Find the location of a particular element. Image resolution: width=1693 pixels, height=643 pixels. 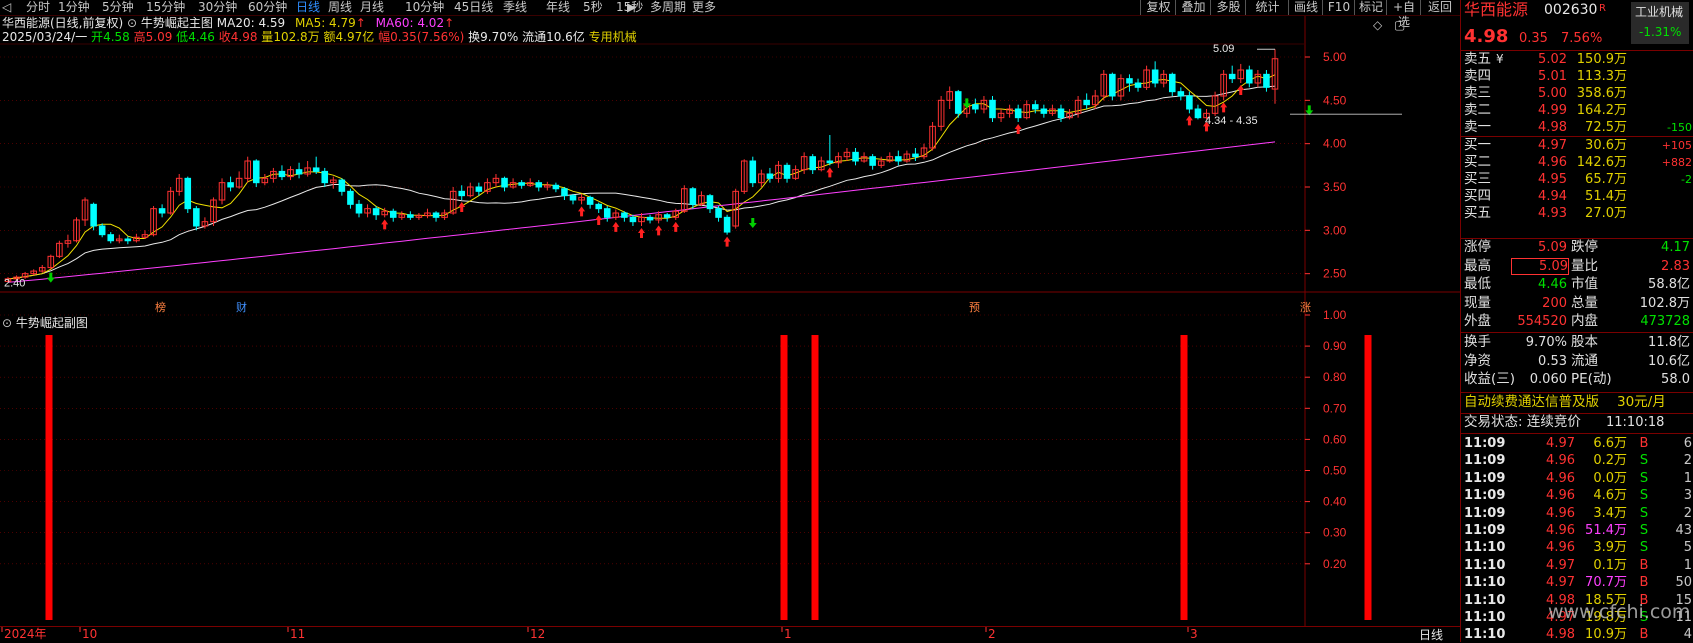

price-change-pct: 7.56% is located at coordinates (1582, 38).